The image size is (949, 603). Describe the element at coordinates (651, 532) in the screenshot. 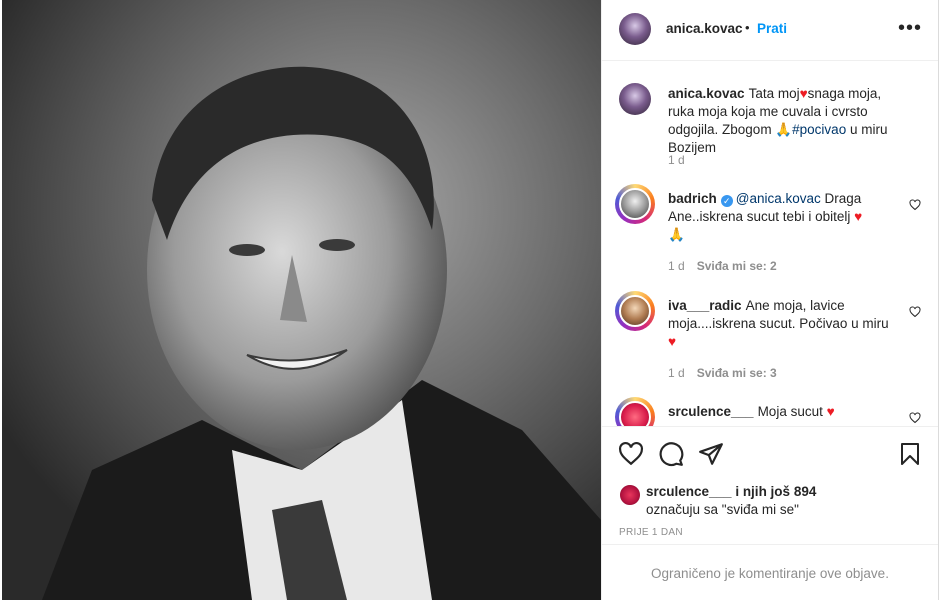

I see `post-time-ago: PRIJE 1 DAN` at that location.